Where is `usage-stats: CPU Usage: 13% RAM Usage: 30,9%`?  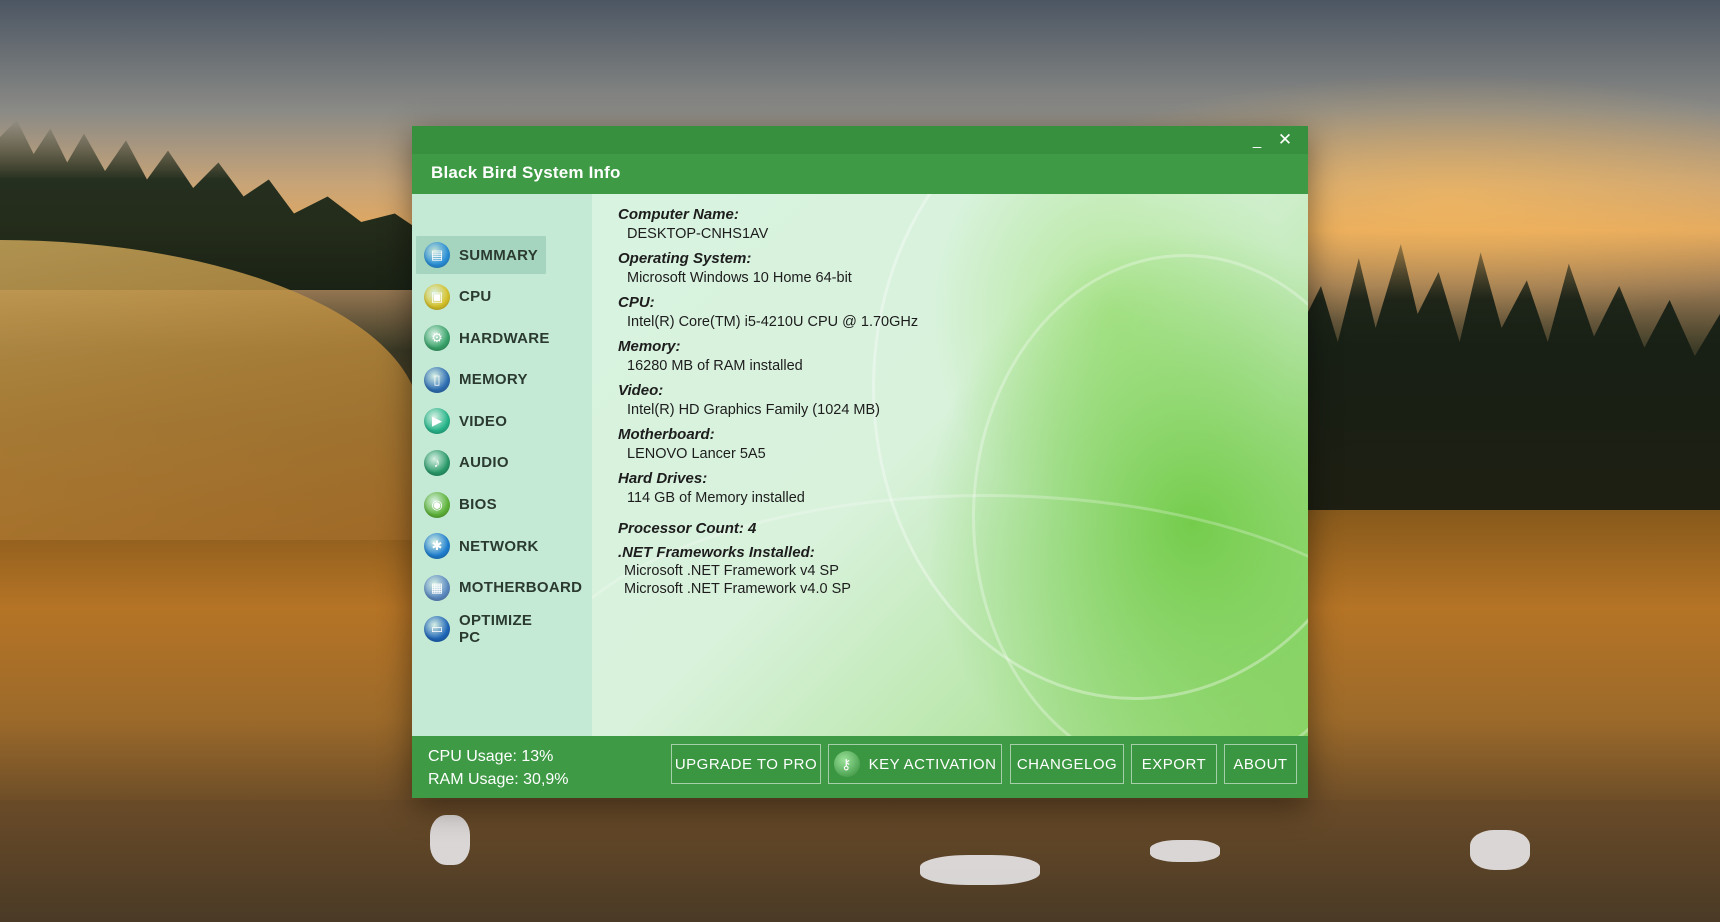
usage-stats: CPU Usage: 13% RAM Usage: 30,9% is located at coordinates (498, 768).